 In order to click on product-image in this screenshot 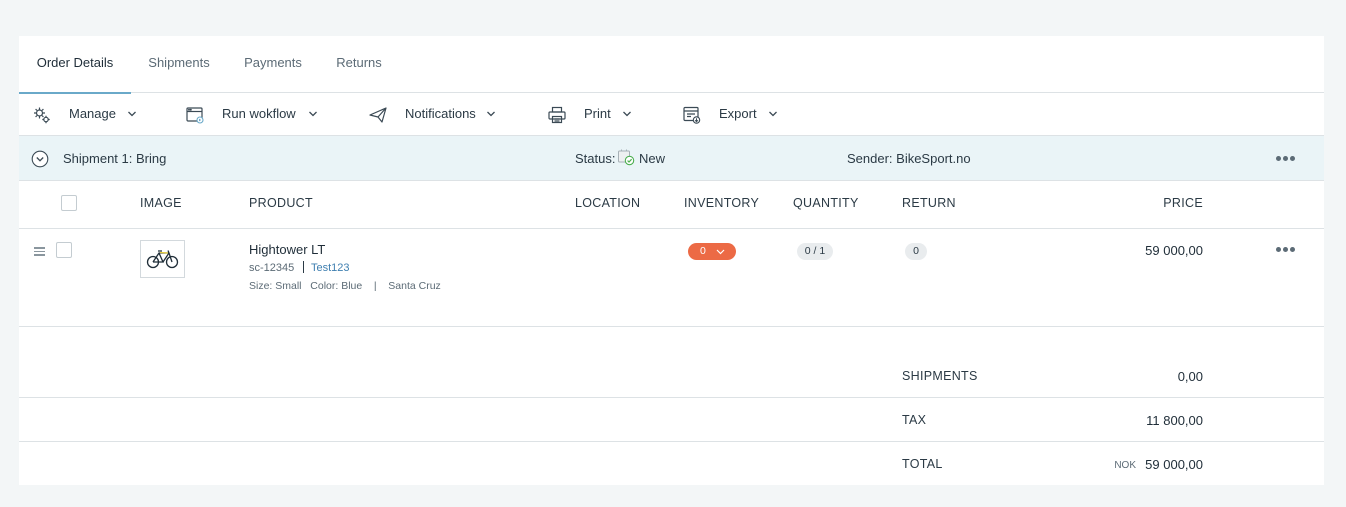, I will do `click(162, 259)`.